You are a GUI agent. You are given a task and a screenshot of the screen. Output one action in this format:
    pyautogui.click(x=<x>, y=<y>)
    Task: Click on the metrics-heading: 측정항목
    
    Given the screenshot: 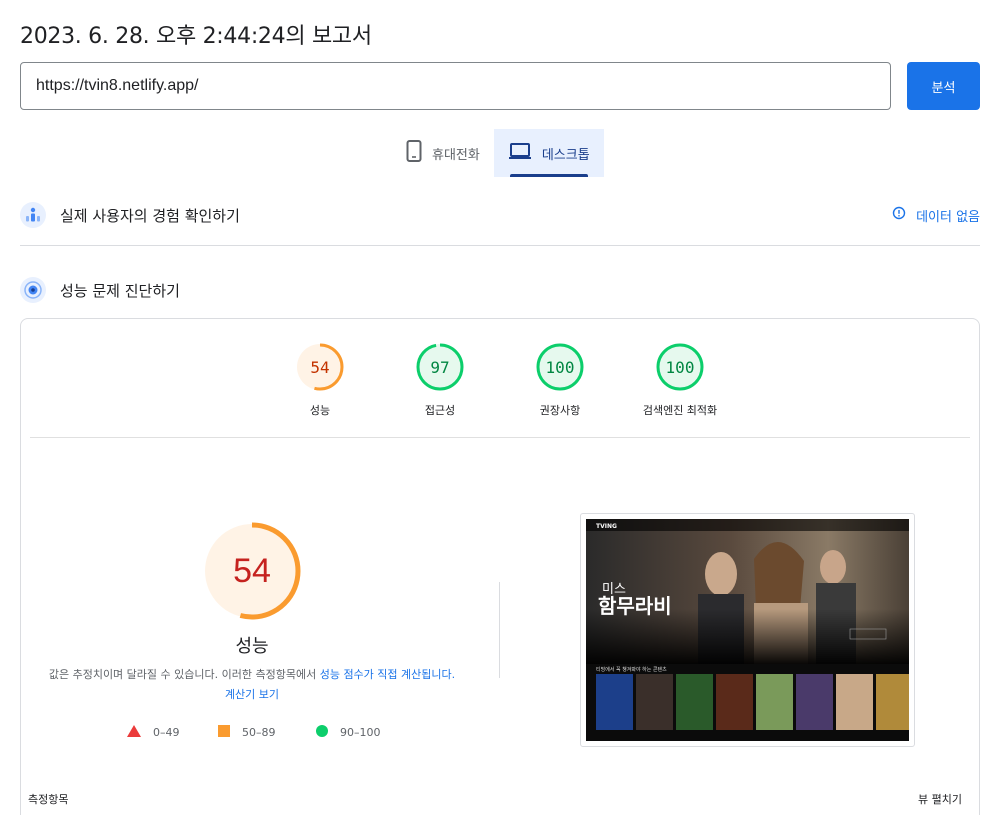 What is the action you would take?
    pyautogui.click(x=48, y=799)
    